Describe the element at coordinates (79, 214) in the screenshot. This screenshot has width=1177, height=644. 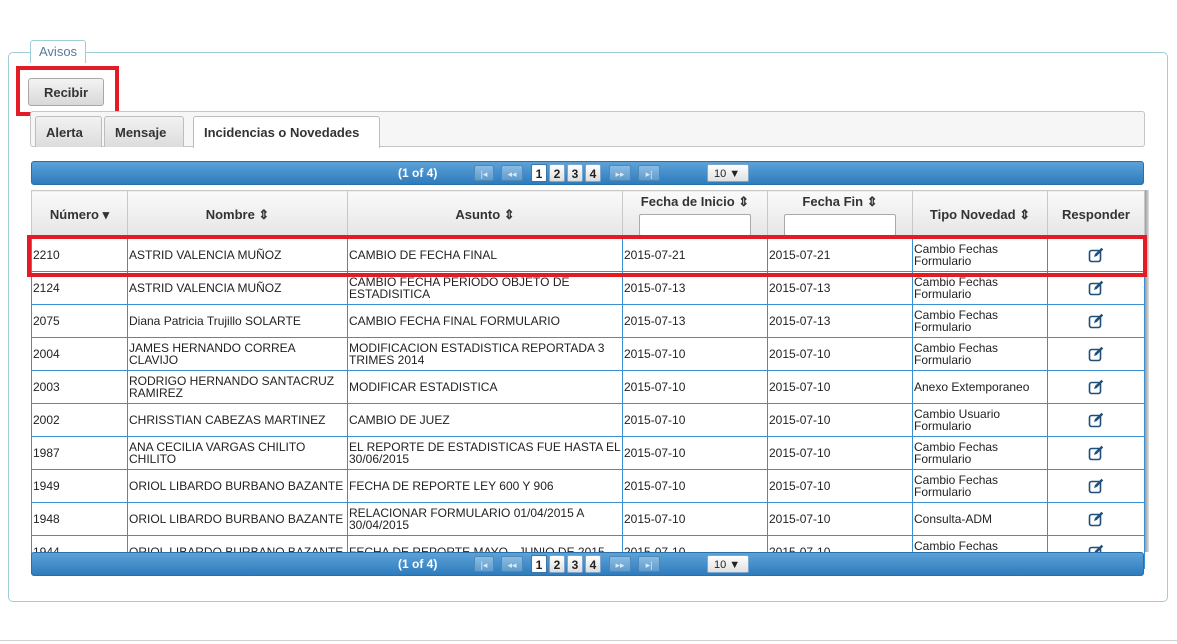
I see `col-header-numero: Número ▾` at that location.